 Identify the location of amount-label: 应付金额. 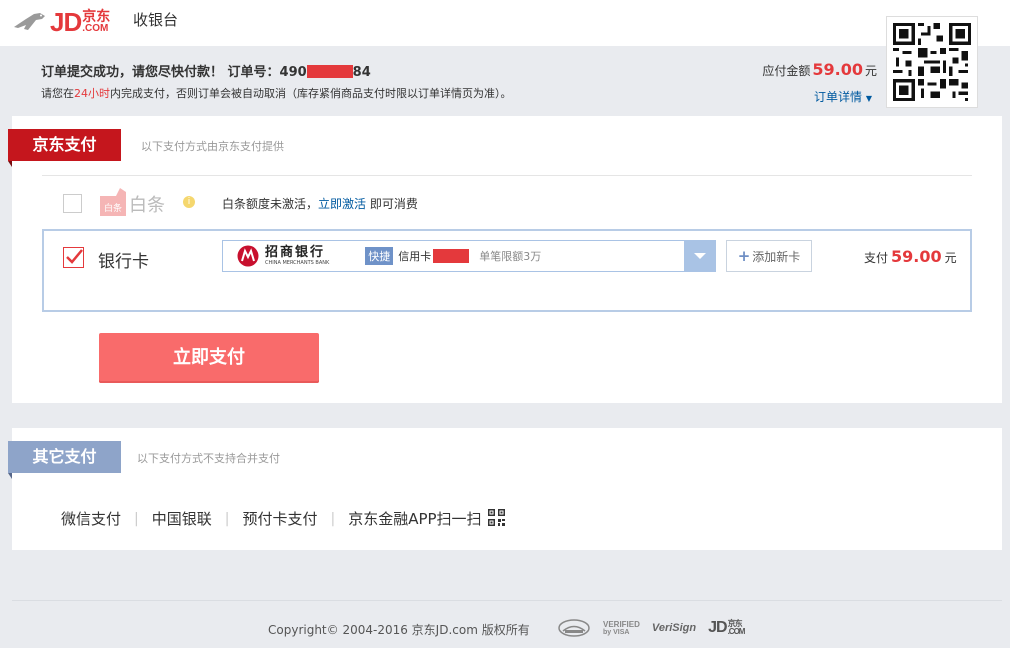
(786, 71).